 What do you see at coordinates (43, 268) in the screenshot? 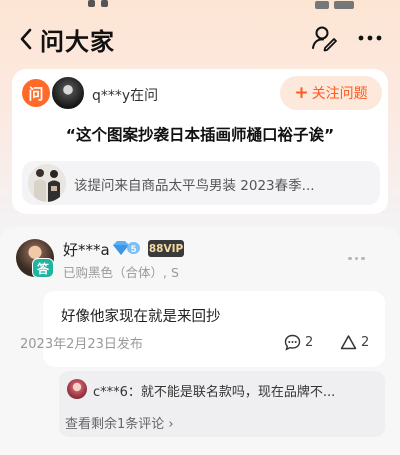
I see `answer-badge: 答` at bounding box center [43, 268].